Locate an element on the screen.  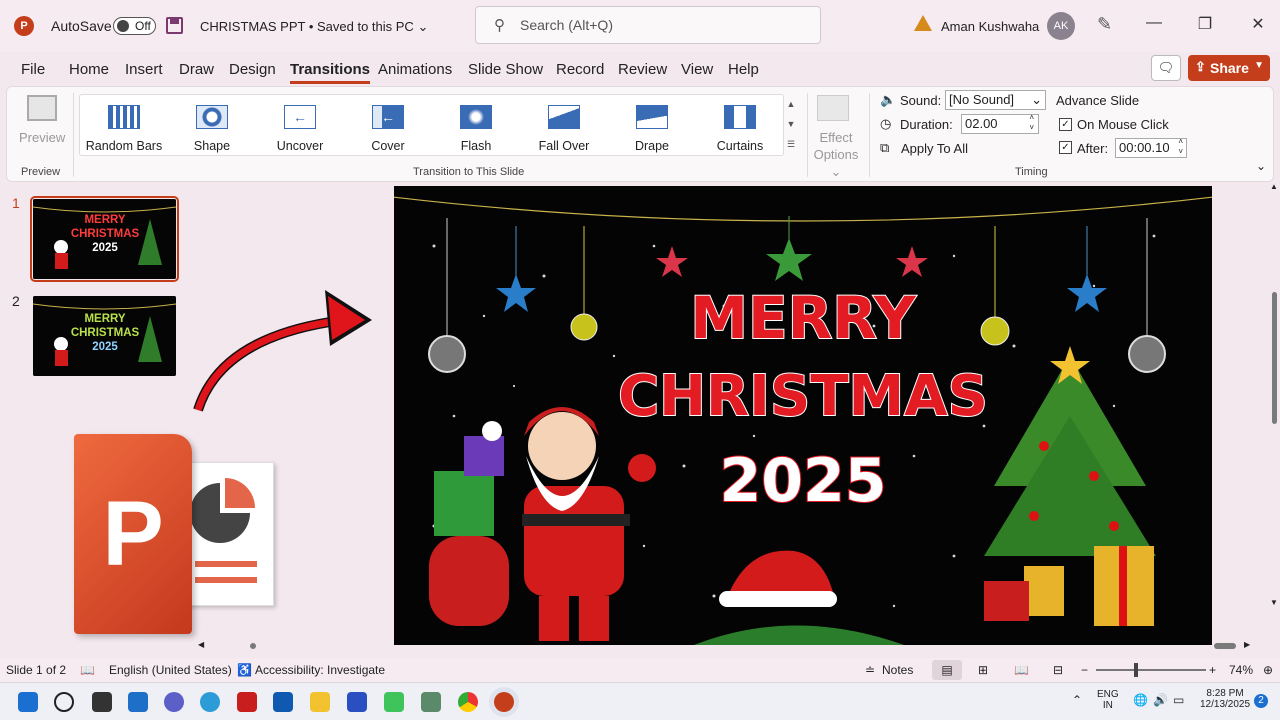
language-indicator: ENG IN is located at coordinates (1108, 700).